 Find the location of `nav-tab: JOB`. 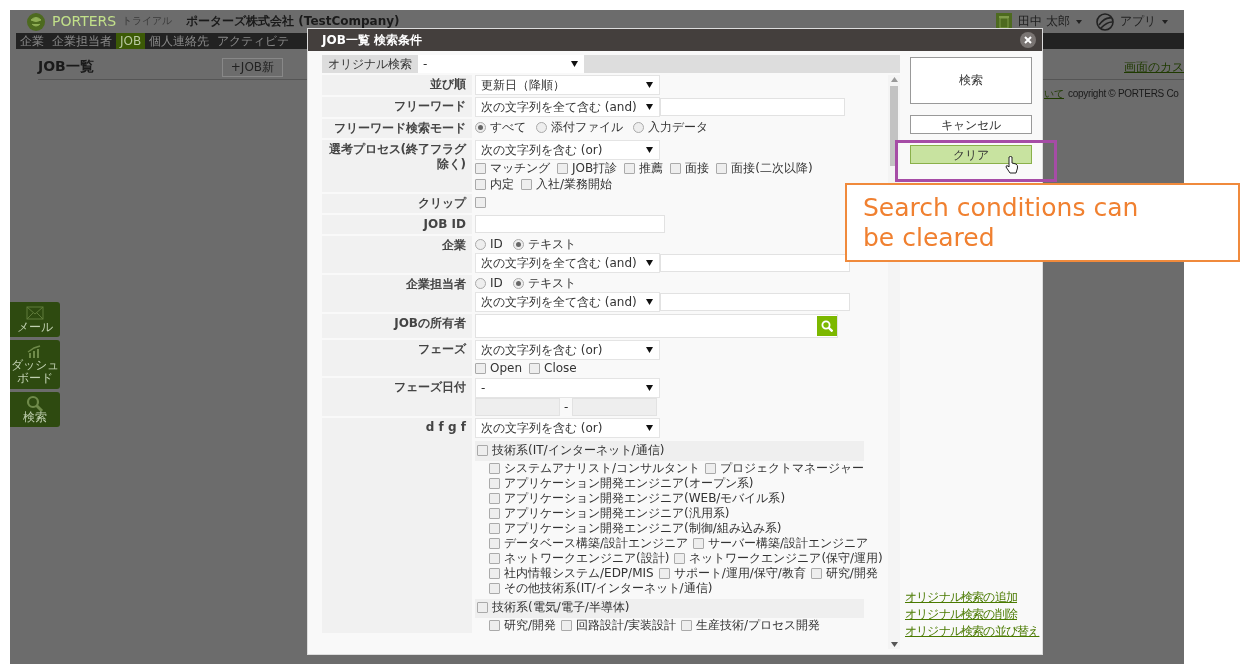

nav-tab: JOB is located at coordinates (131, 41).